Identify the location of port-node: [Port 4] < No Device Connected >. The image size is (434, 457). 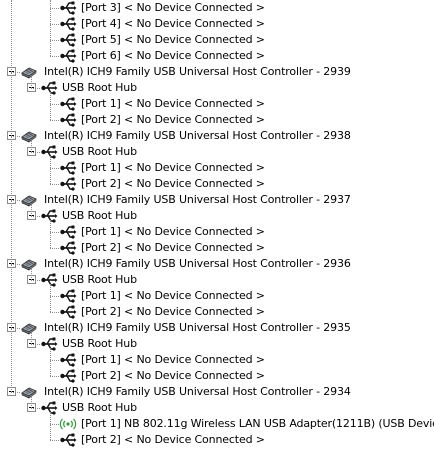
(217, 24).